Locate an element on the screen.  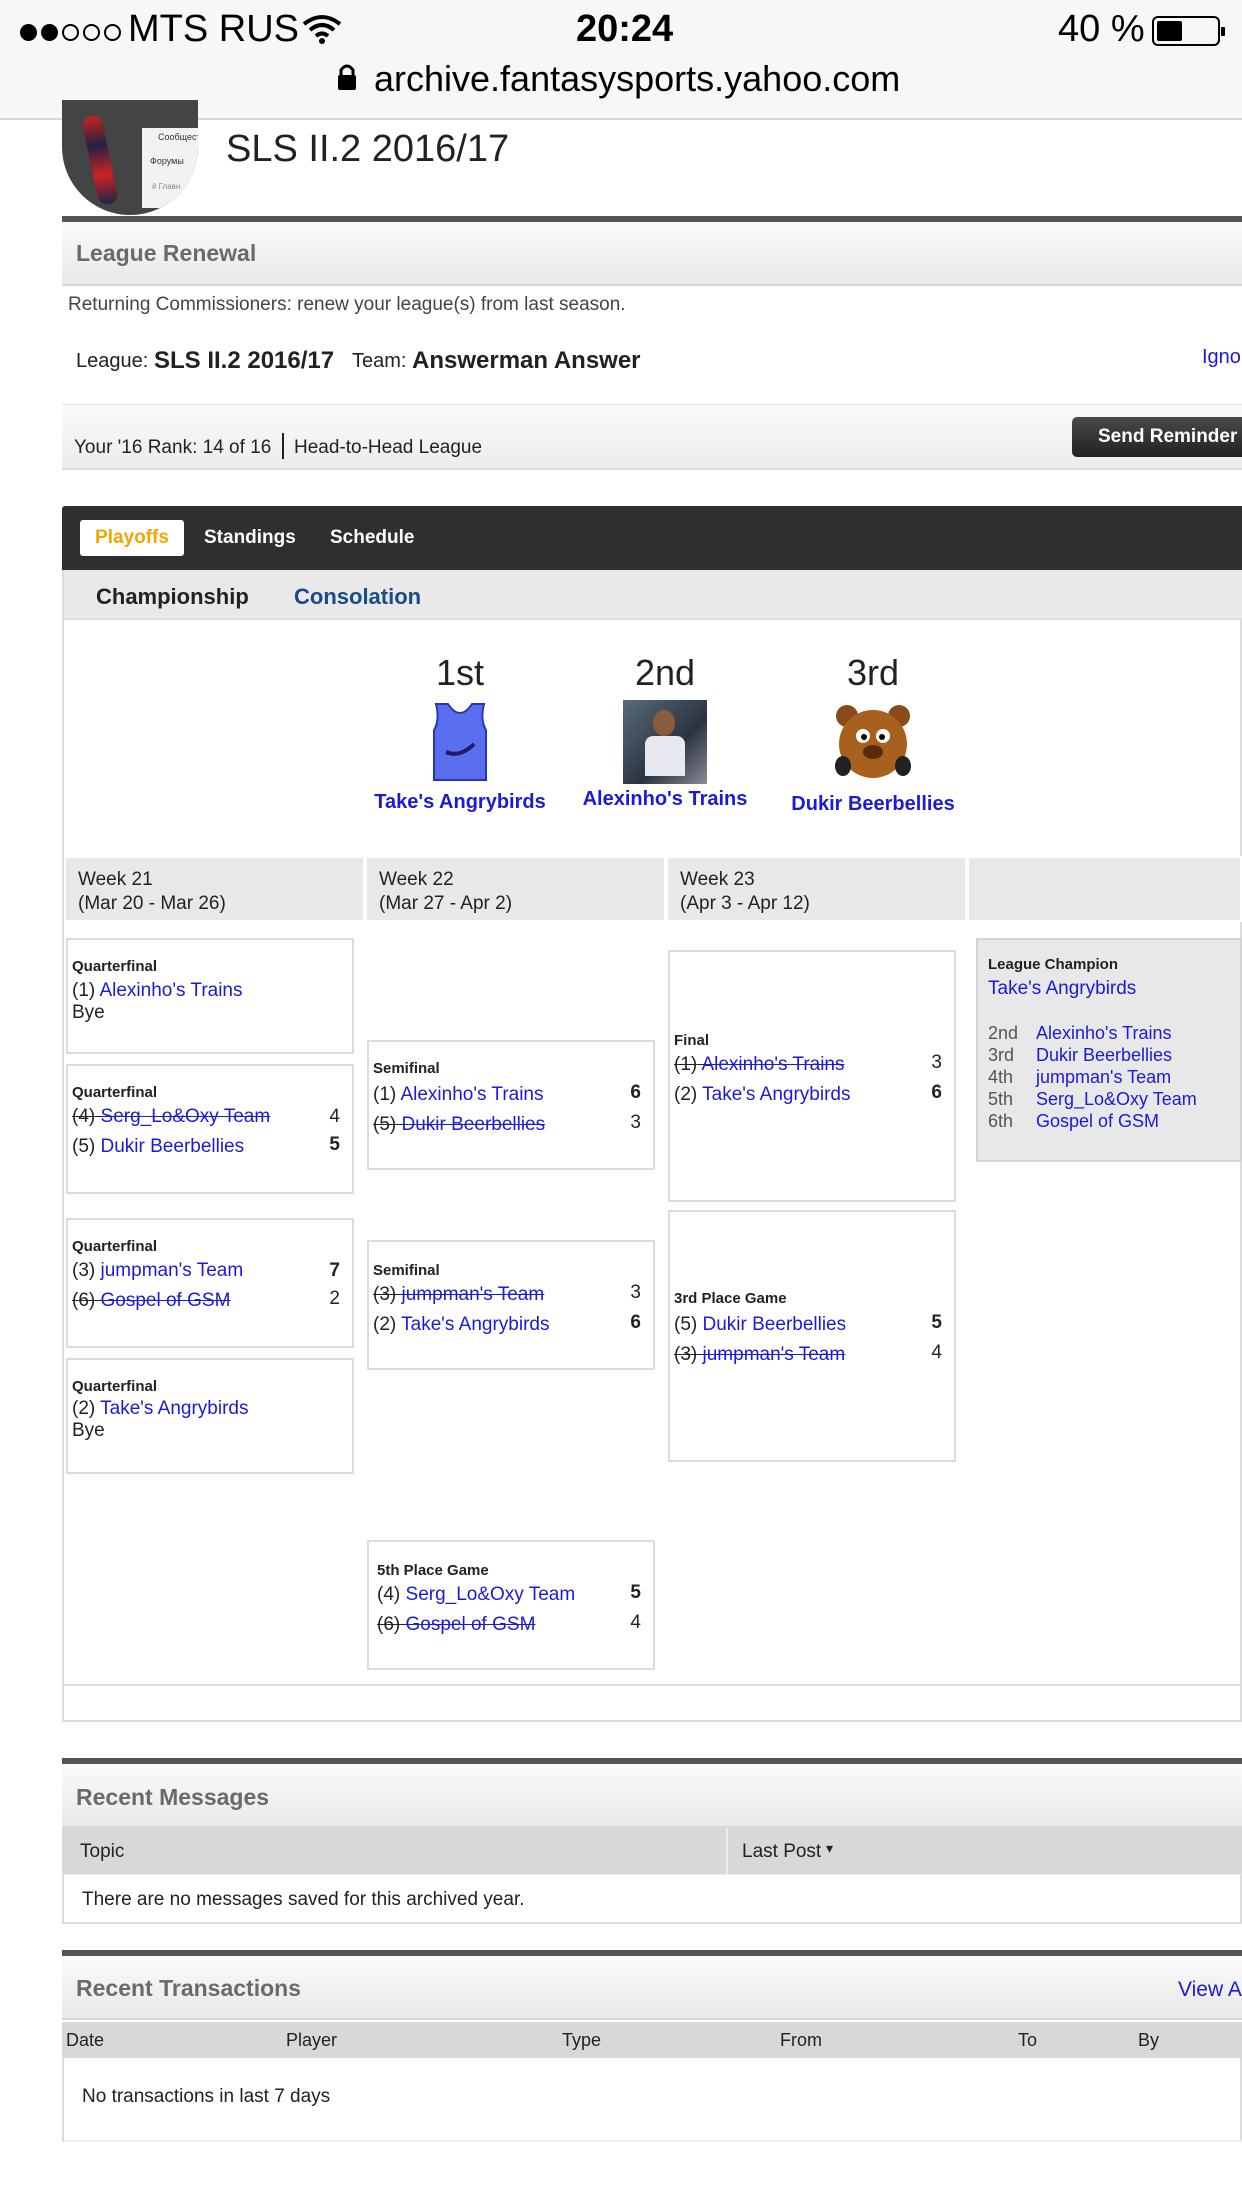
ignore-link: Ignor is located at coordinates (1222, 357).